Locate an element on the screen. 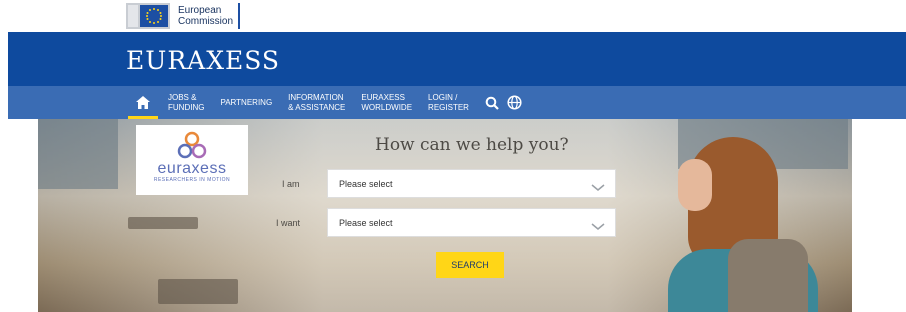  help-heading: How can we help you? is located at coordinates (472, 145).